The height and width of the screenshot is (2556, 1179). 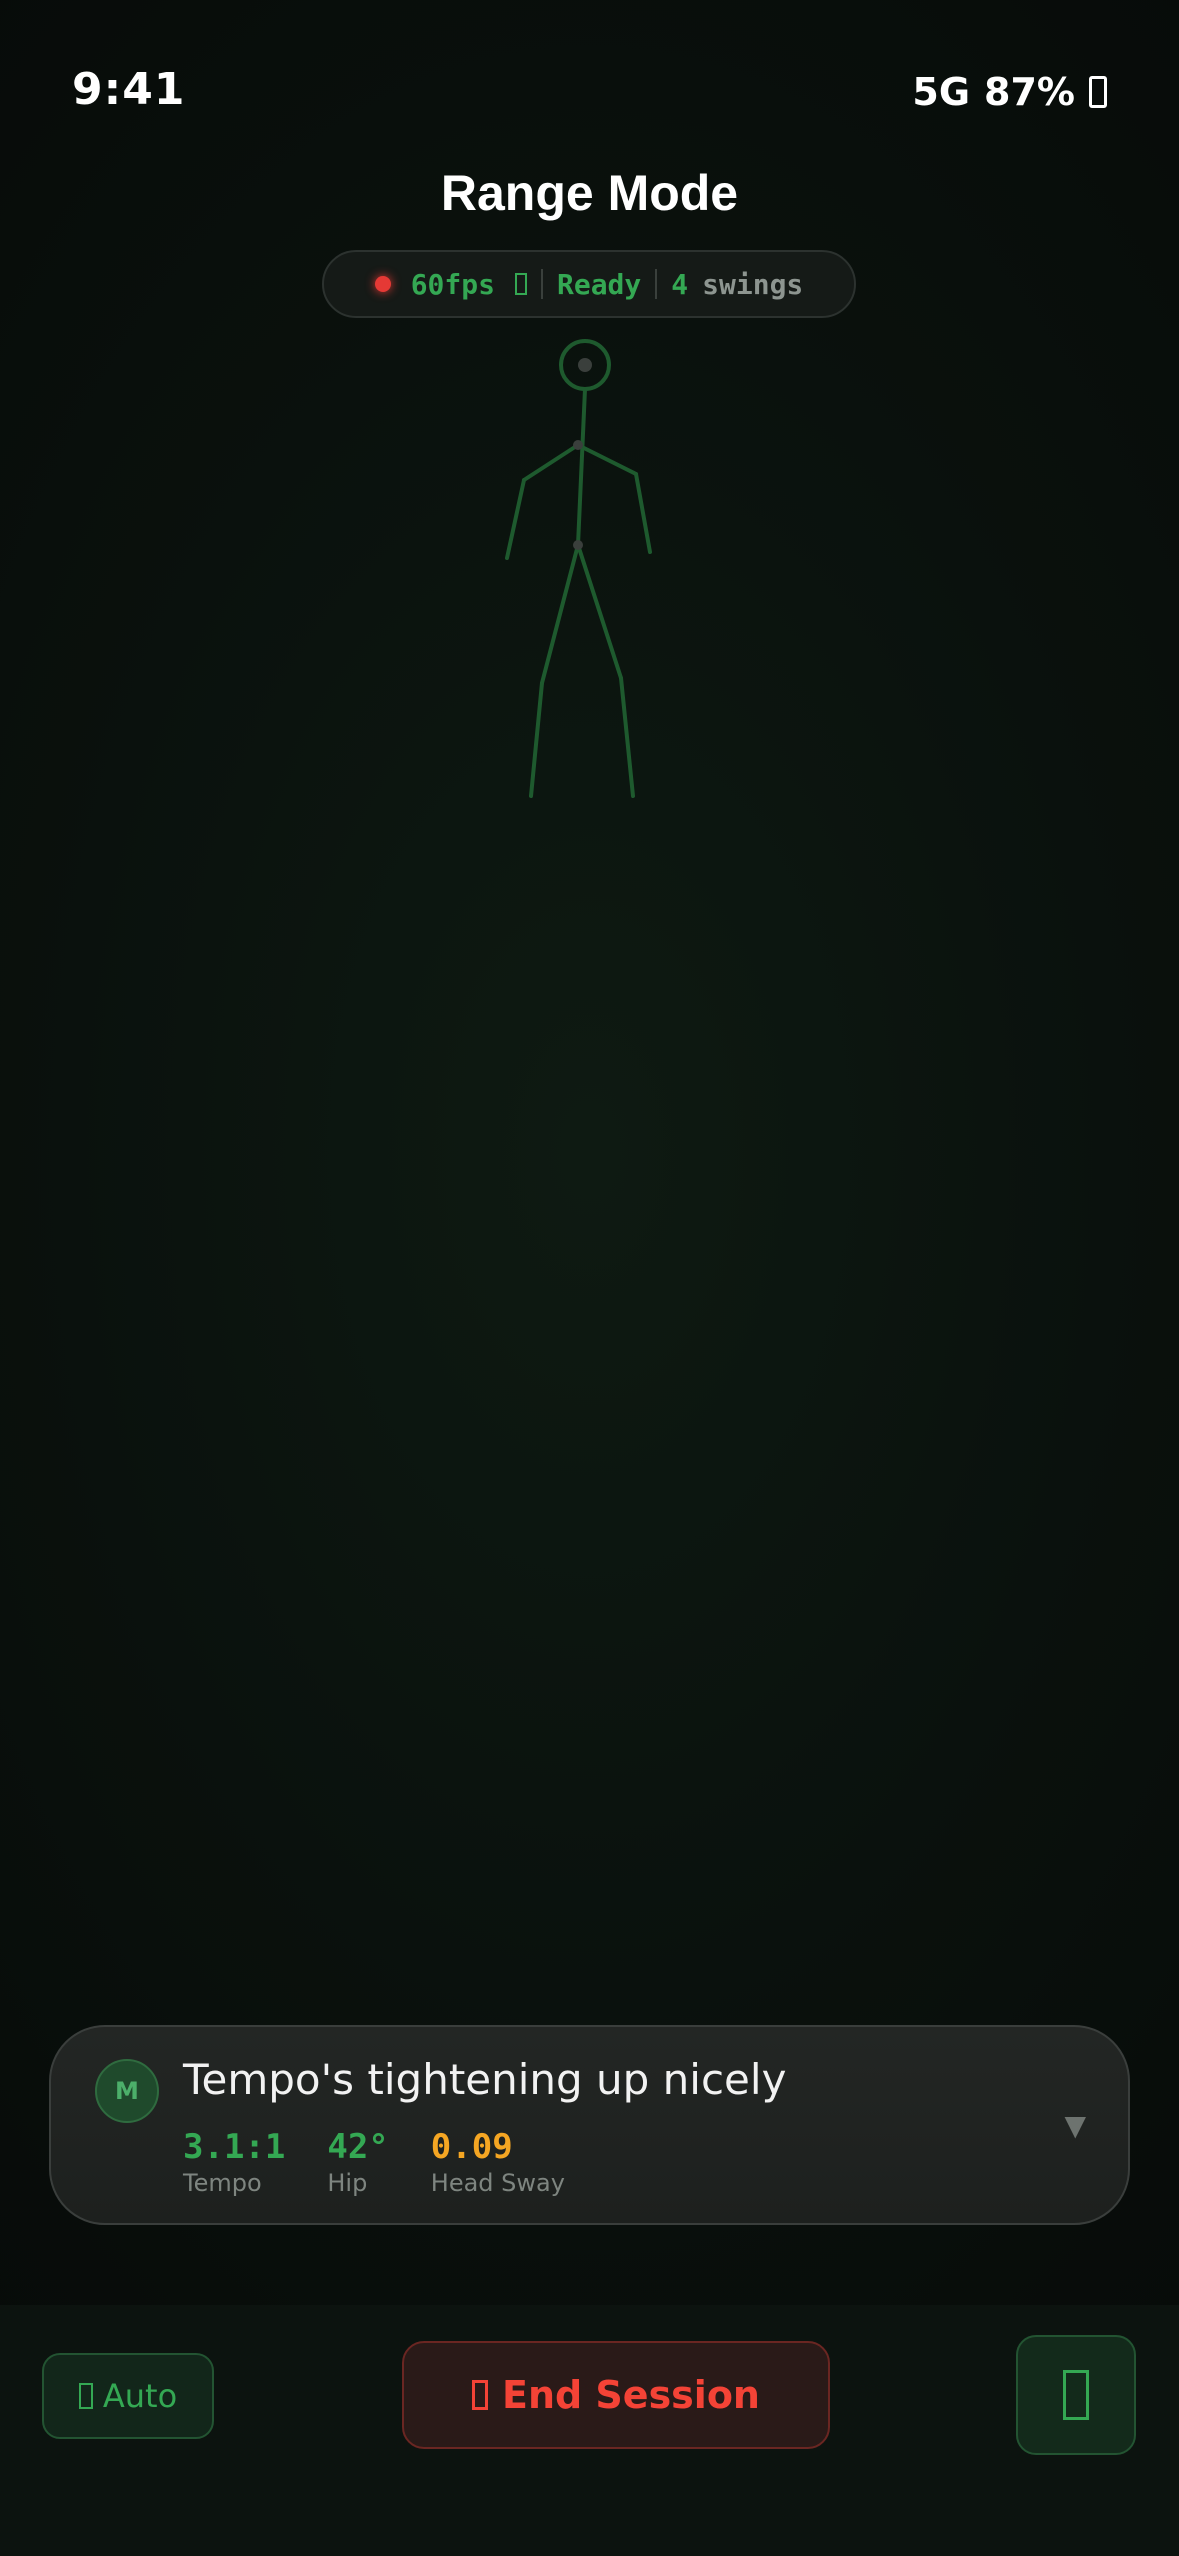 I want to click on skeleton-spine, so click(x=581, y=467).